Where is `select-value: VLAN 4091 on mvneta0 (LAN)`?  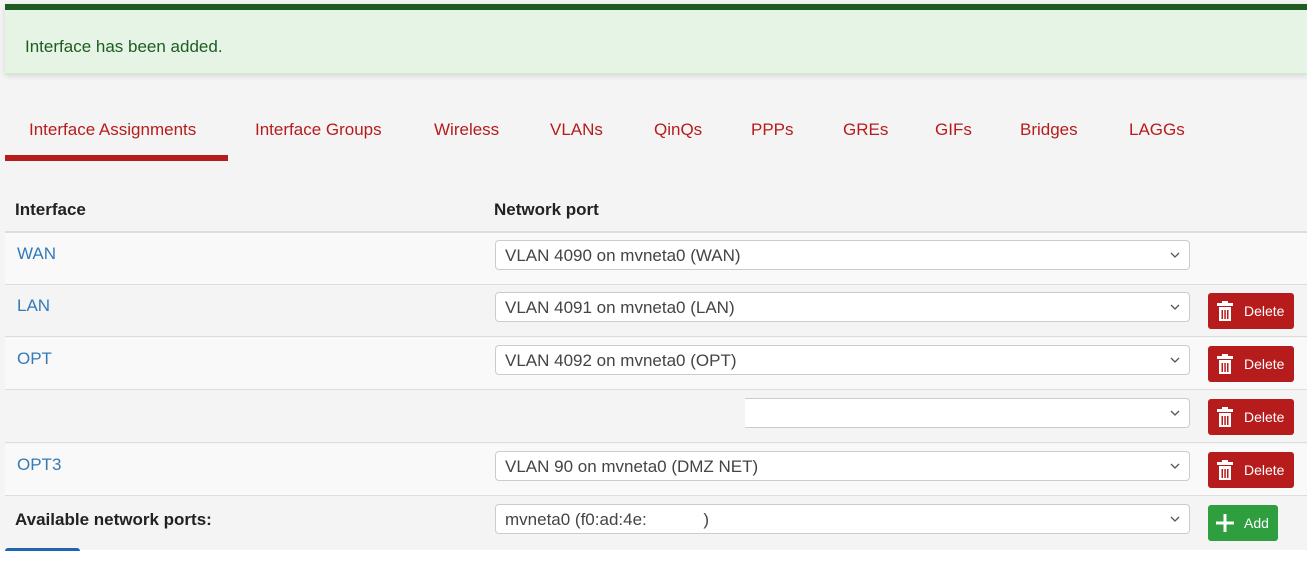
select-value: VLAN 4091 on mvneta0 (LAN) is located at coordinates (620, 307).